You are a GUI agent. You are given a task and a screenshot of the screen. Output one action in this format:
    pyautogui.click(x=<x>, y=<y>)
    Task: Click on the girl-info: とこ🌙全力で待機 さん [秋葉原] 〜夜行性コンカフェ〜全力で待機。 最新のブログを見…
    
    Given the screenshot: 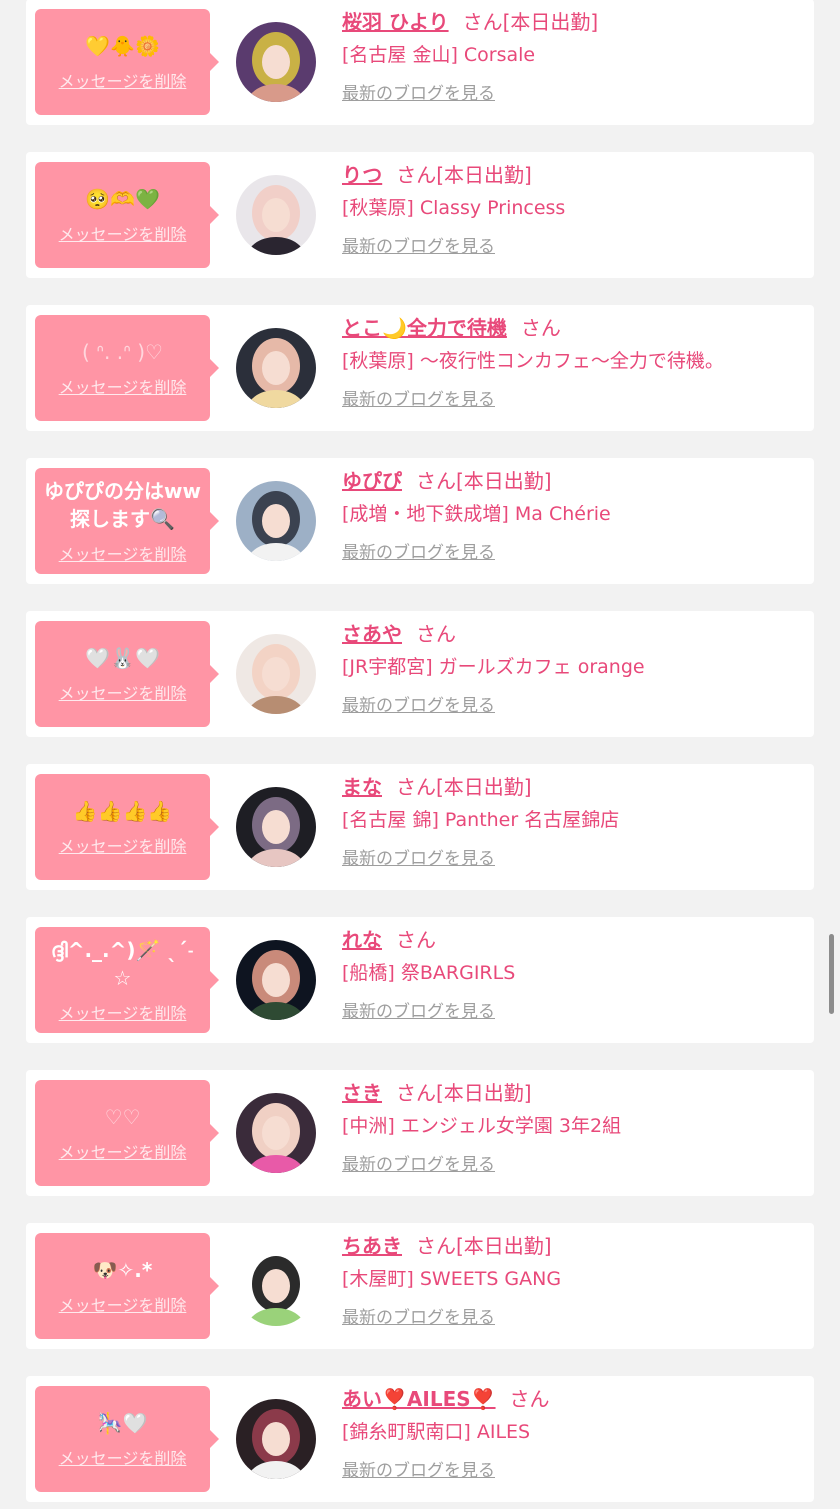 What is the action you would take?
    pyautogui.click(x=573, y=361)
    